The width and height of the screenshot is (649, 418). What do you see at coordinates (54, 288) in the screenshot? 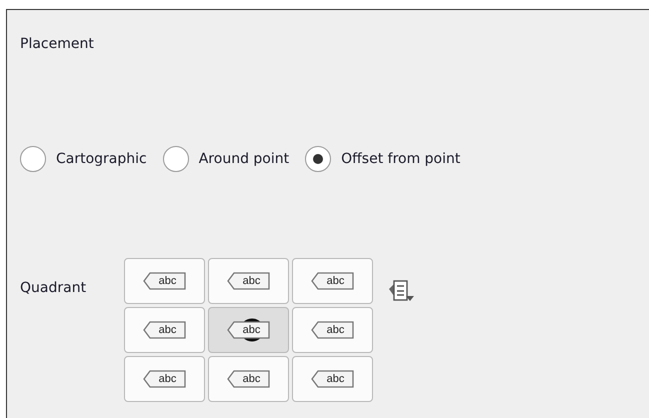
I see `quadrant-label: Quadrant` at bounding box center [54, 288].